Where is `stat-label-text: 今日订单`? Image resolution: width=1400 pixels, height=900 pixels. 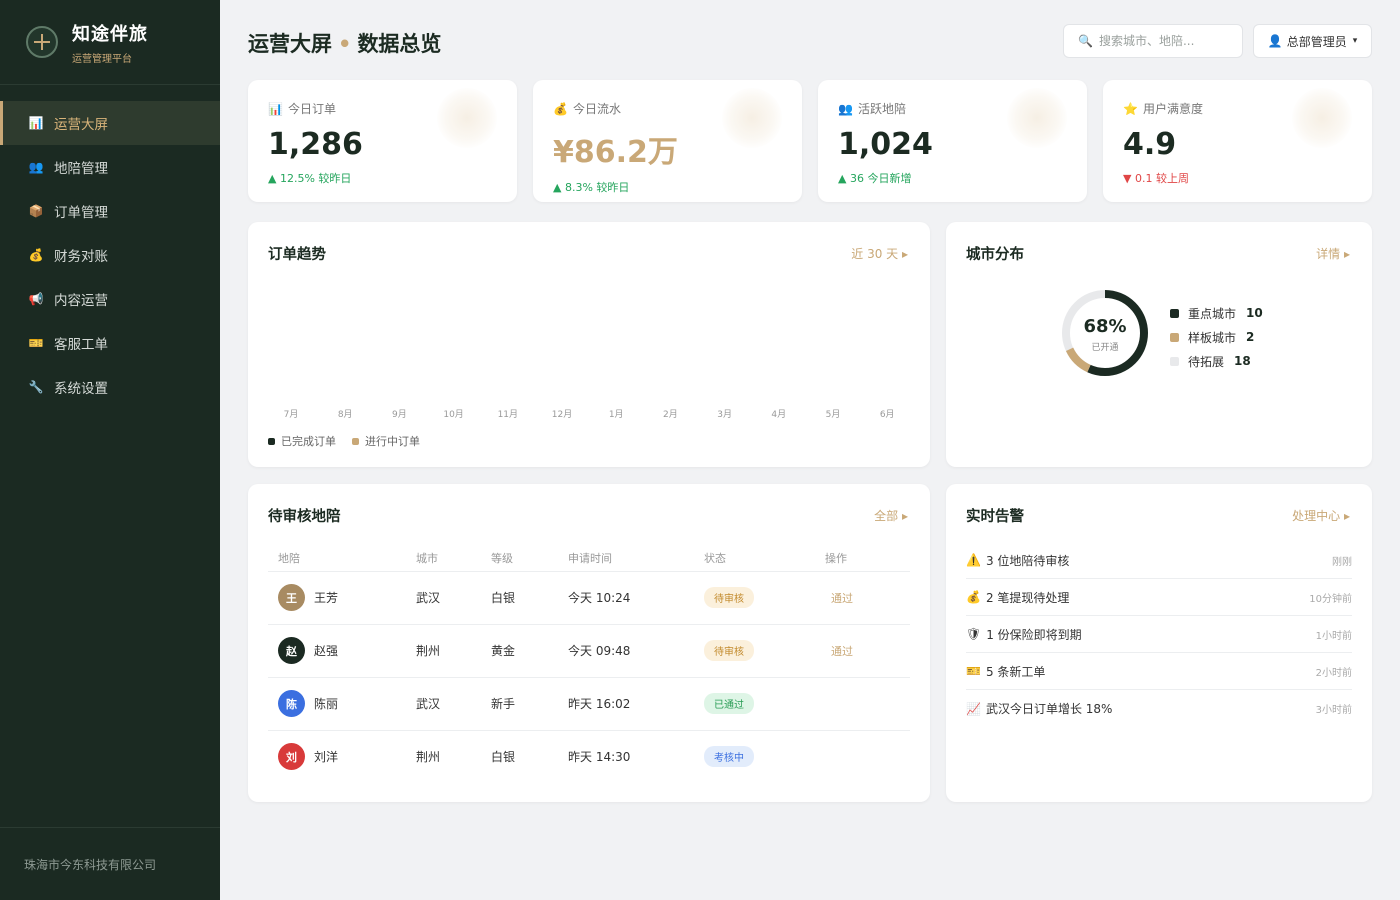 stat-label-text: 今日订单 is located at coordinates (311, 109).